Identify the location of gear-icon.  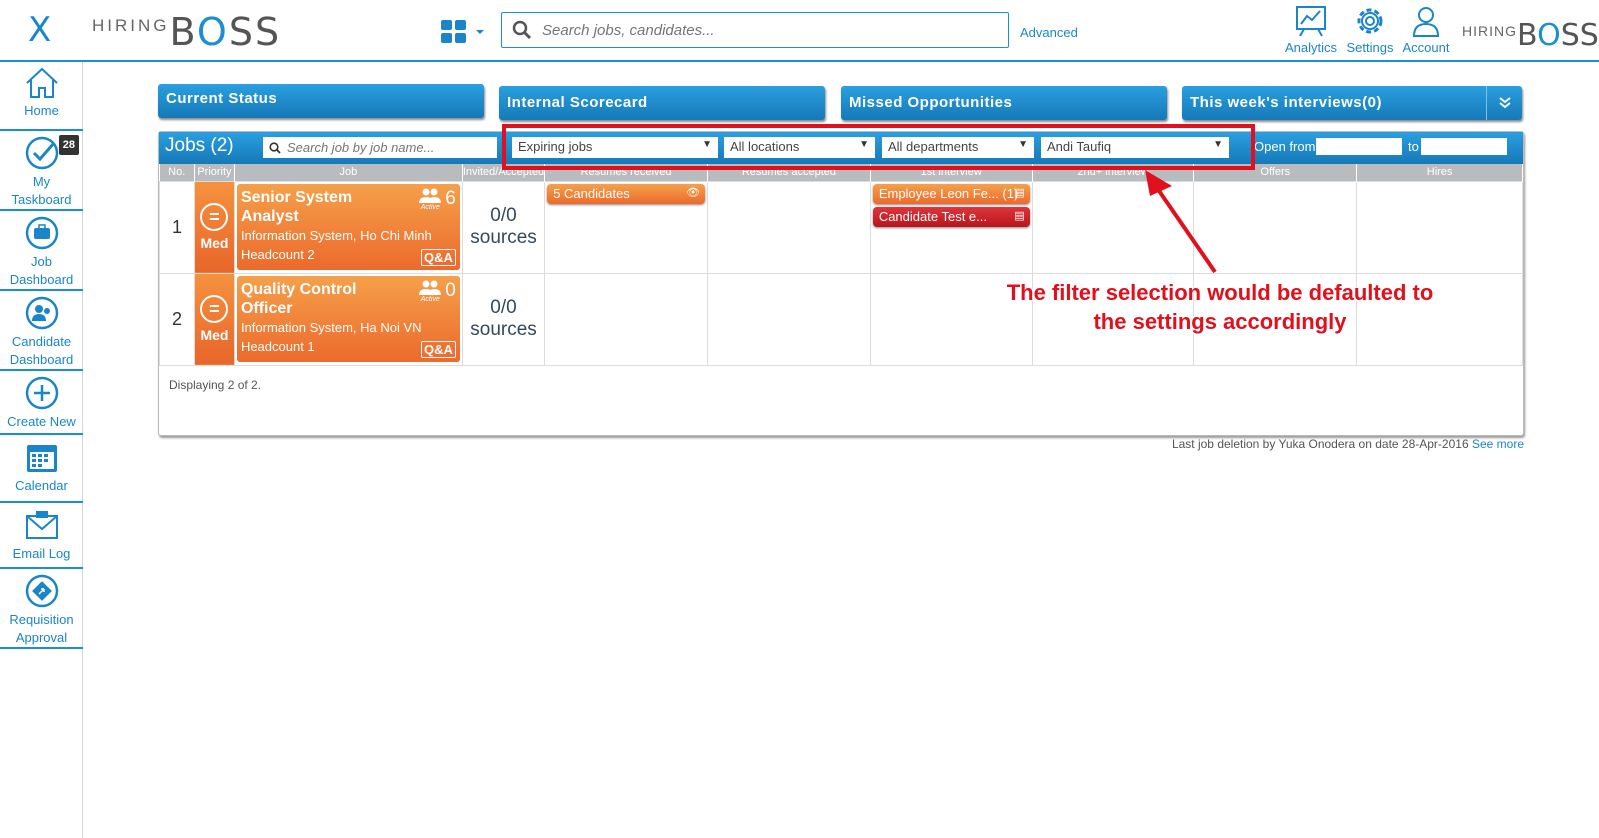
(1370, 21).